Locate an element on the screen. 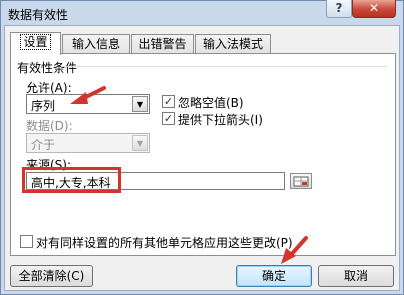  clear-all-label: 全部清除(C) is located at coordinates (51, 276).